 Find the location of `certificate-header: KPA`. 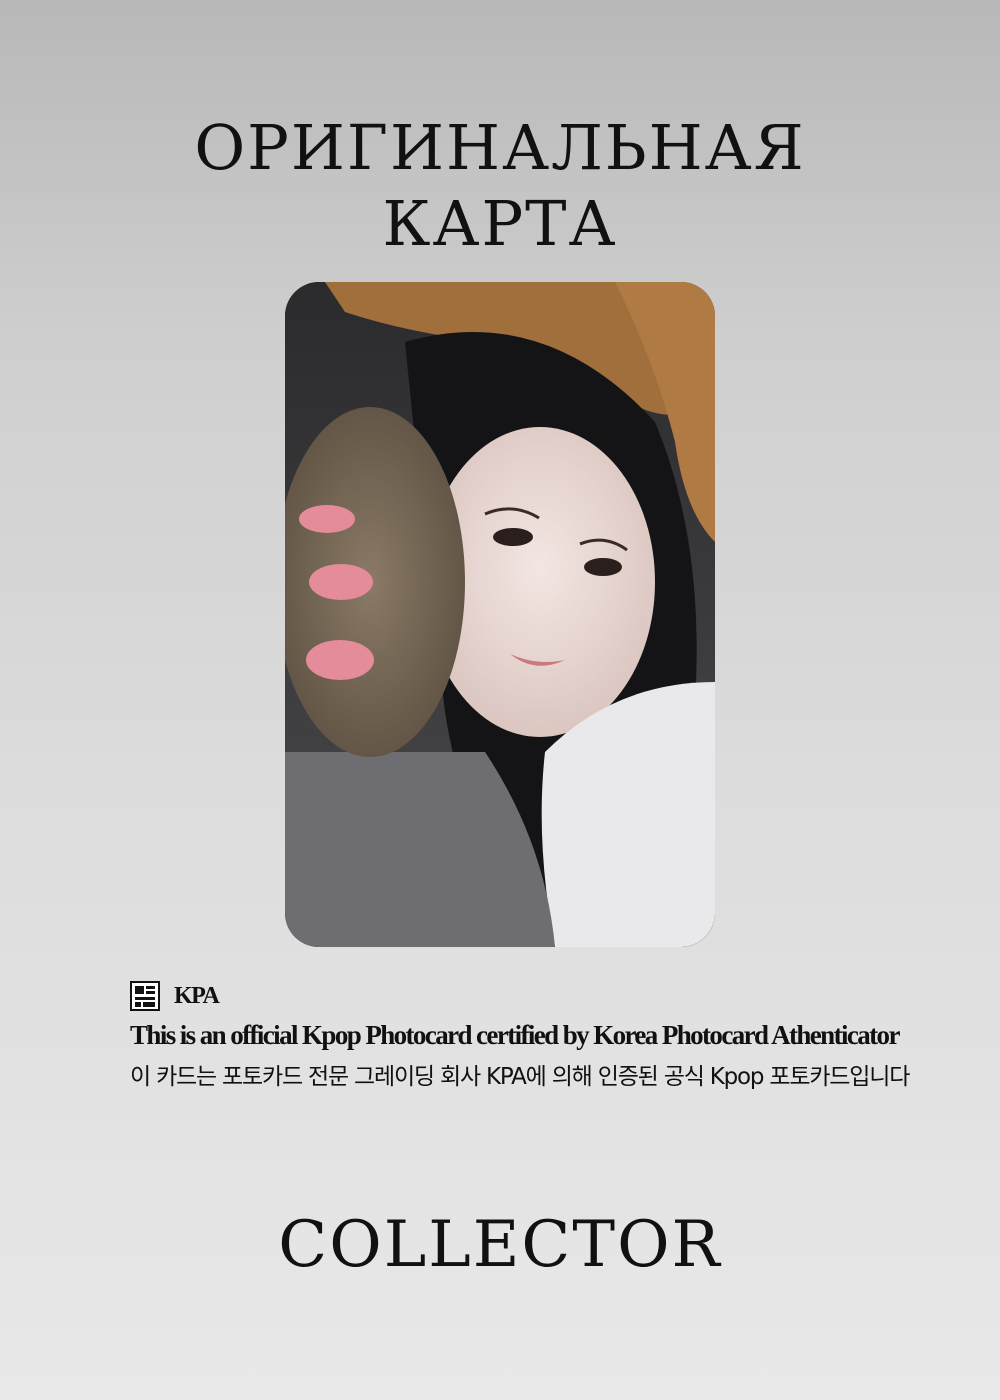

certificate-header: KPA is located at coordinates (535, 996).